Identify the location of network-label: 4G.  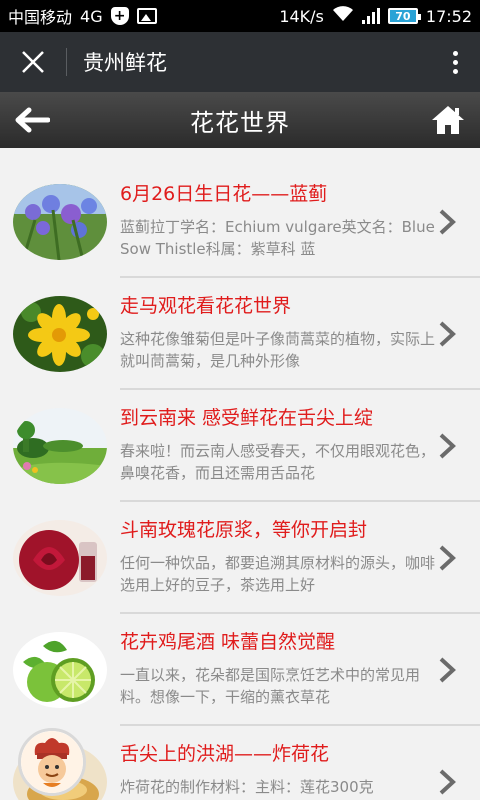
(91, 16).